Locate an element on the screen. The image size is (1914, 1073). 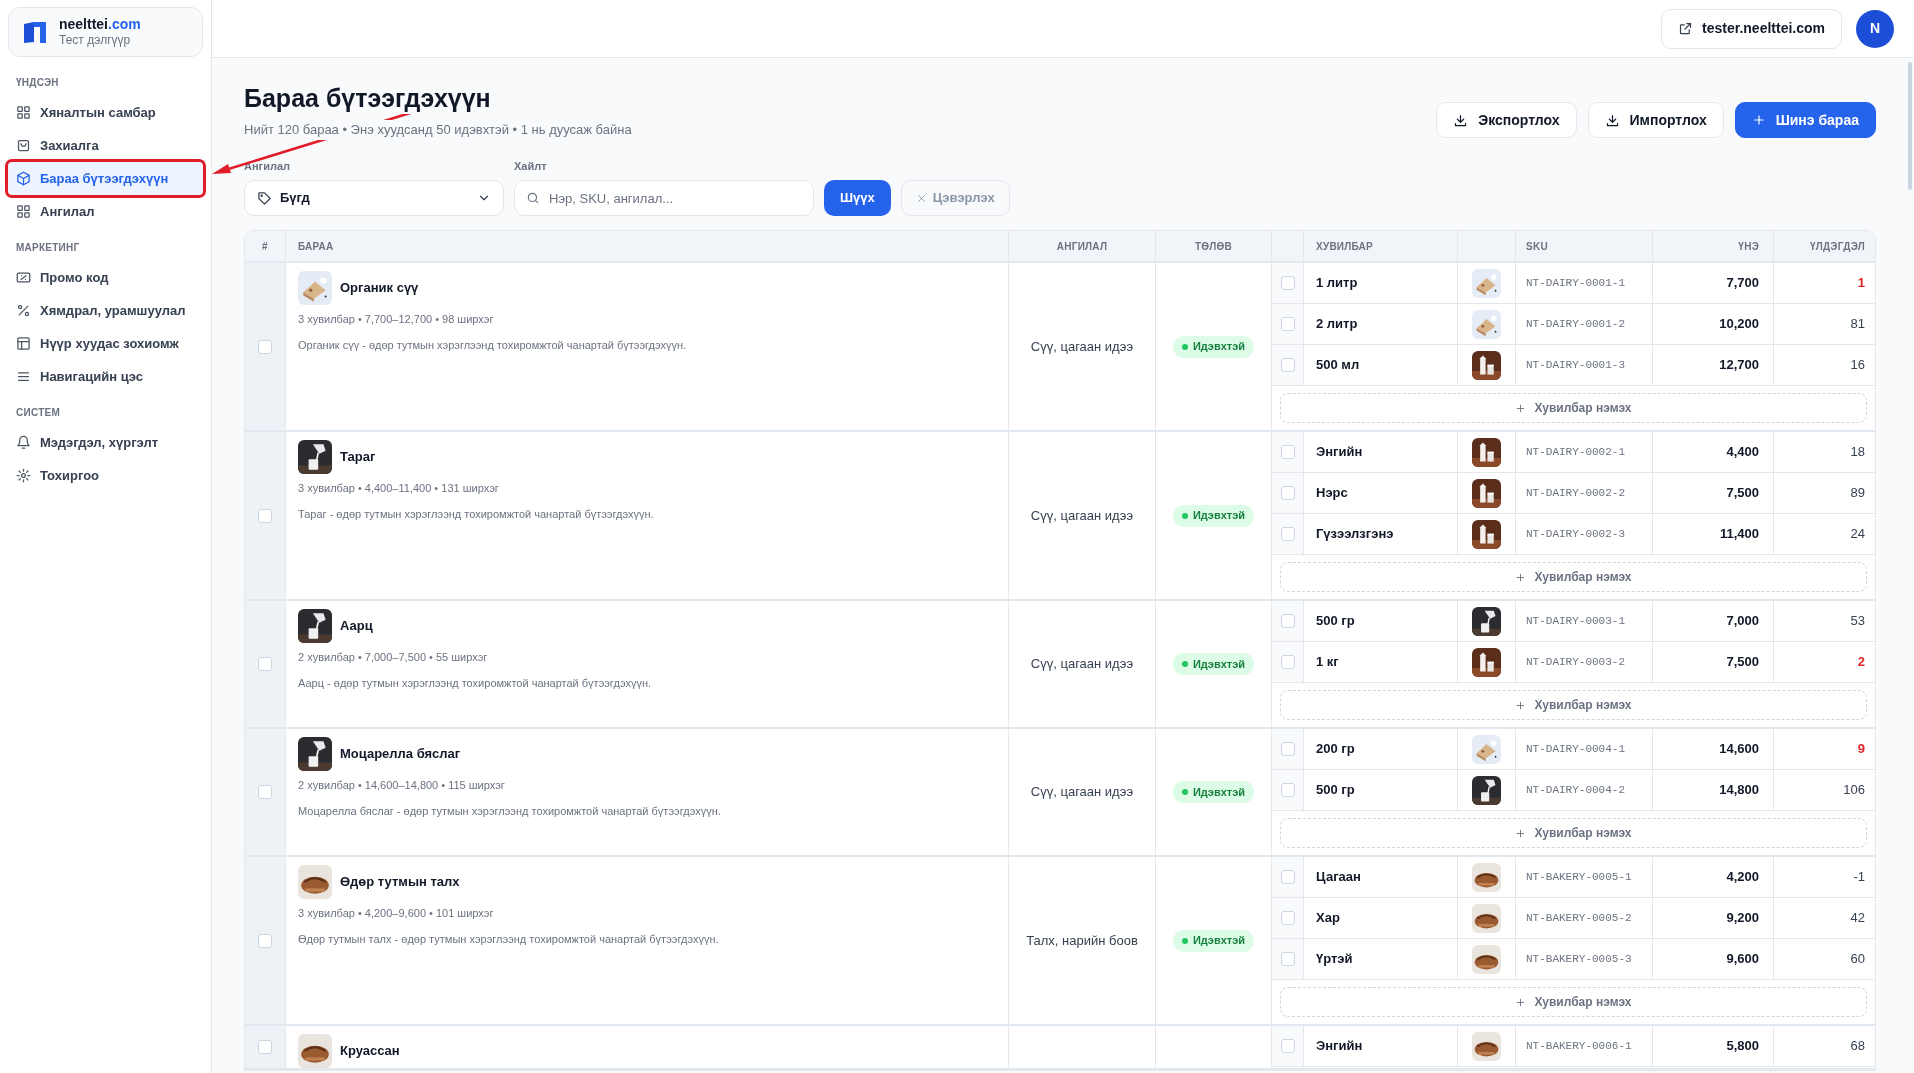
action-button: Импортлох is located at coordinates (1655, 120).